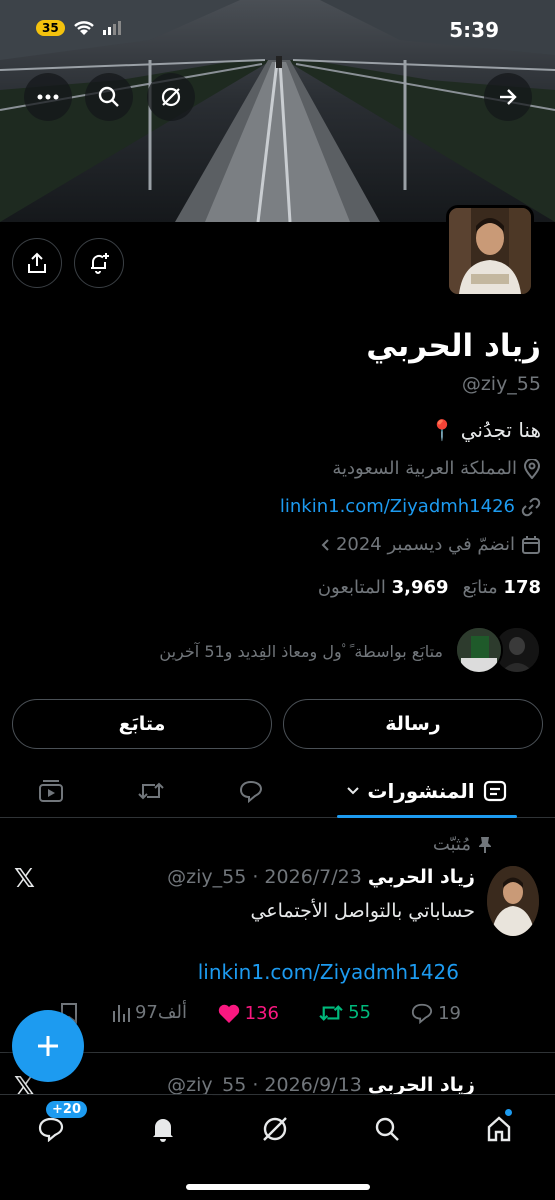 Image resolution: width=555 pixels, height=1200 pixels. What do you see at coordinates (50, 28) in the screenshot?
I see `battery-indicator: 35` at bounding box center [50, 28].